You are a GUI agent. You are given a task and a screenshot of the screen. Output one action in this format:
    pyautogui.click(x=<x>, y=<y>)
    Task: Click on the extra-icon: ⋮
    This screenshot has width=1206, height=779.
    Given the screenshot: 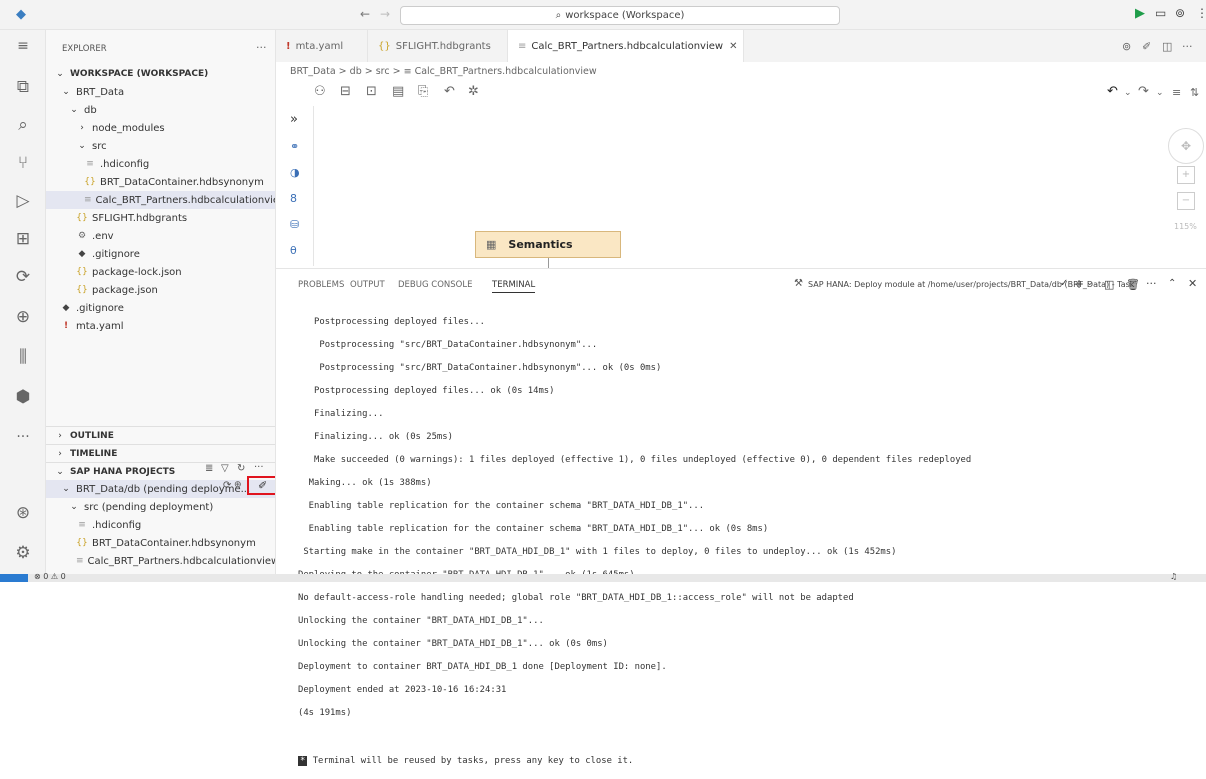 What is the action you would take?
    pyautogui.click(x=1201, y=13)
    